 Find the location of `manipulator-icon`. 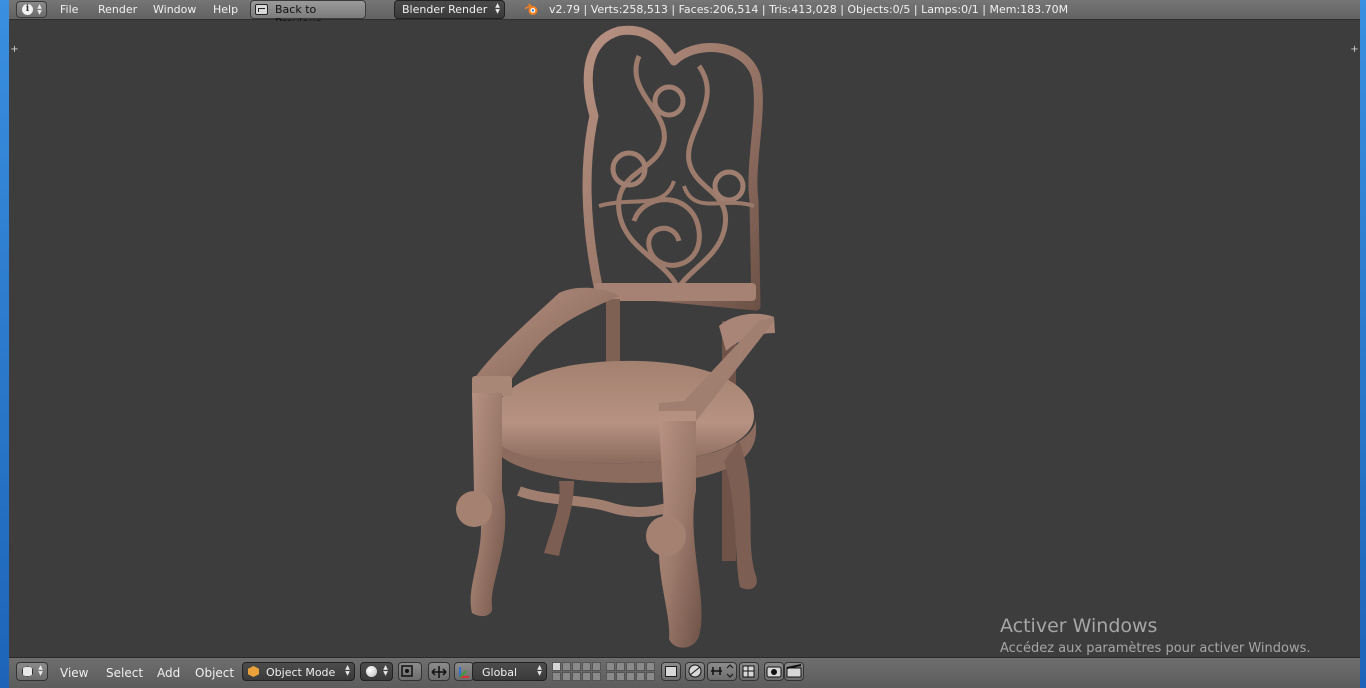

manipulator-icon is located at coordinates (439, 672).